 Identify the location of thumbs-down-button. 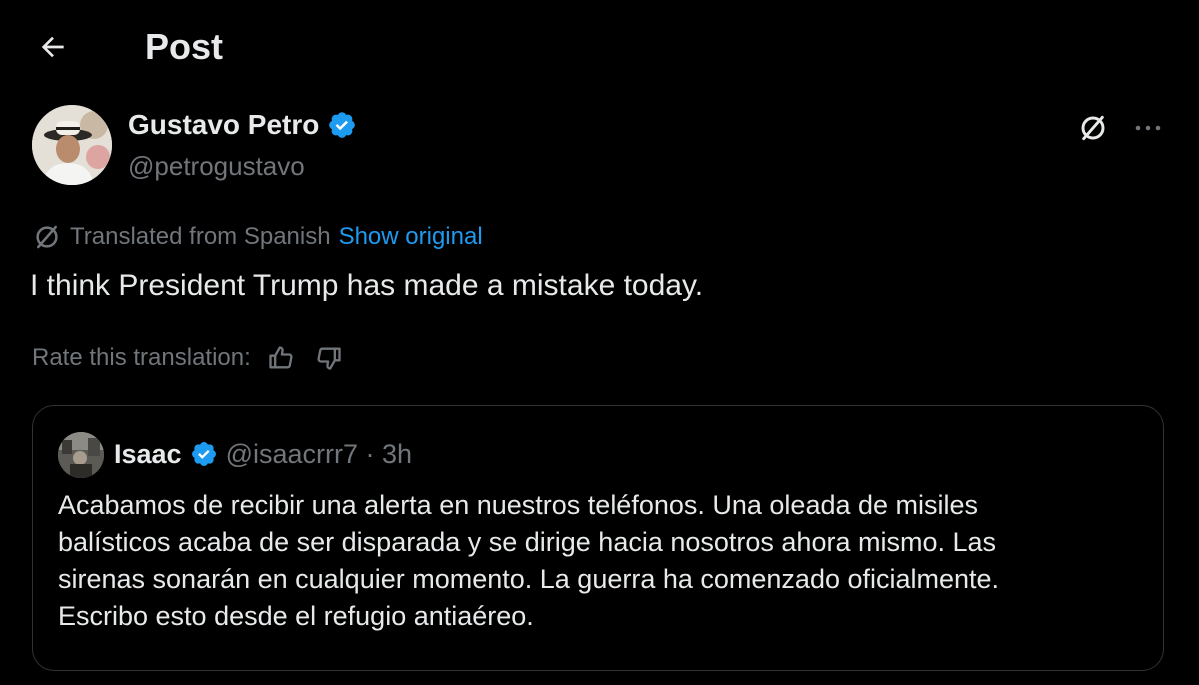
(329, 358).